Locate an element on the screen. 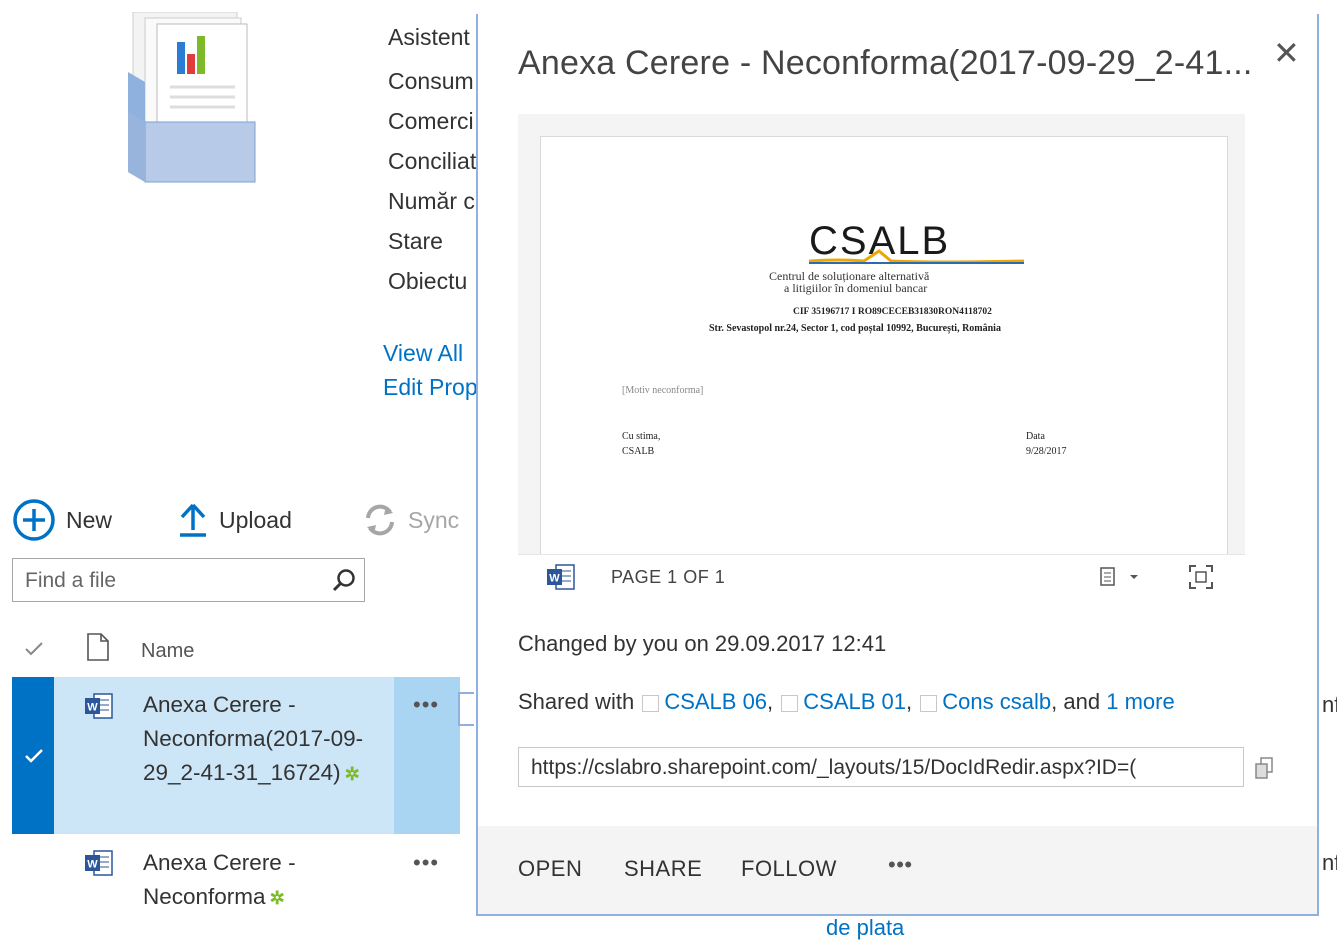  search-icon is located at coordinates (344, 581).